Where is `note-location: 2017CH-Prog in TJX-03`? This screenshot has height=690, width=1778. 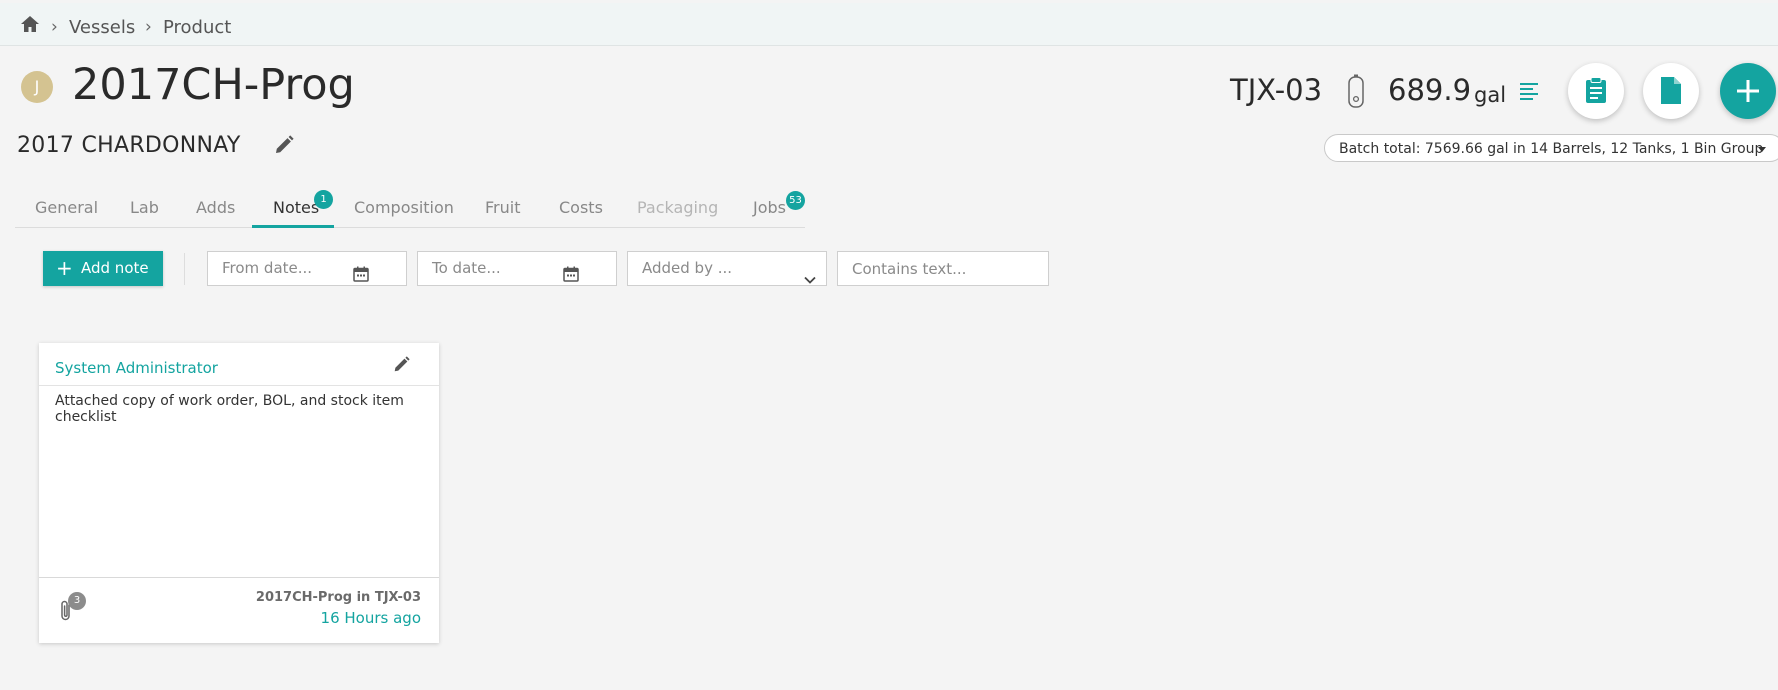 note-location: 2017CH-Prog in TJX-03 is located at coordinates (338, 597).